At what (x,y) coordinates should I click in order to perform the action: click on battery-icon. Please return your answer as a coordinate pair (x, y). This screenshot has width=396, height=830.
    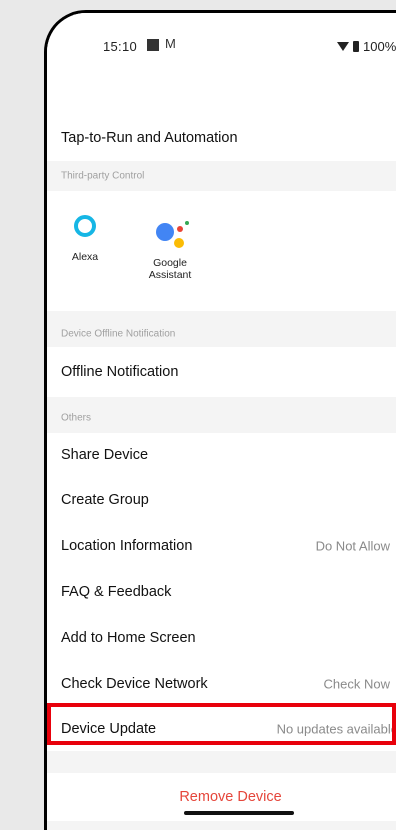
    Looking at the image, I should click on (356, 46).